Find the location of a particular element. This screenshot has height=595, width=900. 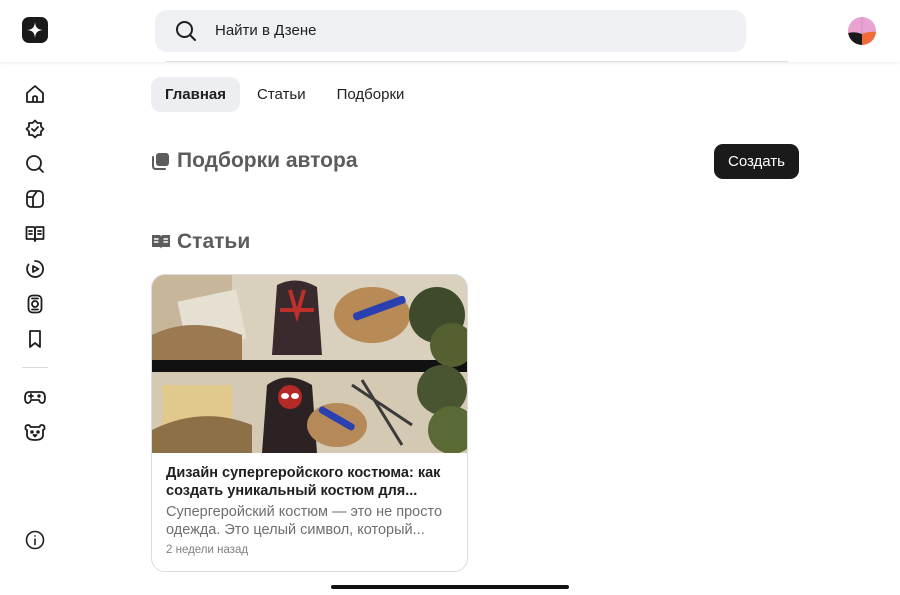

avatar is located at coordinates (862, 31).